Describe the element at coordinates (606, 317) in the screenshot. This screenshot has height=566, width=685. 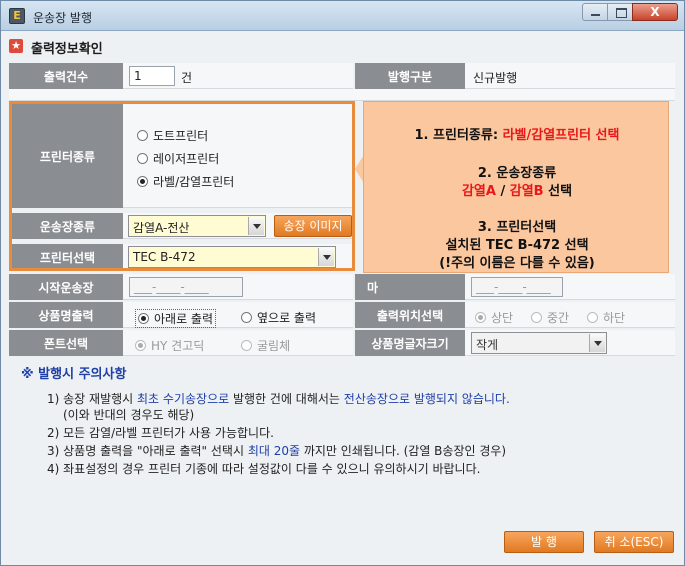
I see `output-position-bottom: 하단` at that location.